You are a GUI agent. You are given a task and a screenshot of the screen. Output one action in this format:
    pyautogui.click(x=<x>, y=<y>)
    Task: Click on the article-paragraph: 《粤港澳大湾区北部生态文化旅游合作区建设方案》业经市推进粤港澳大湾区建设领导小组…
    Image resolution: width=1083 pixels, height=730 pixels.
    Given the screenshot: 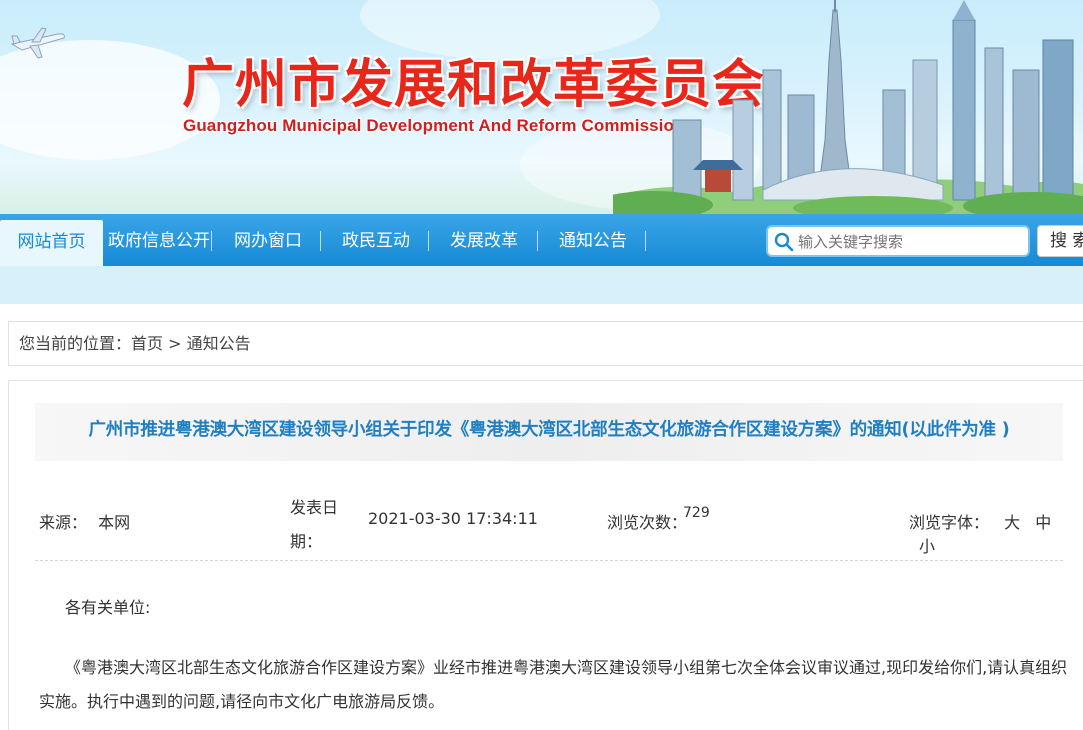 What is the action you would take?
    pyautogui.click(x=553, y=684)
    